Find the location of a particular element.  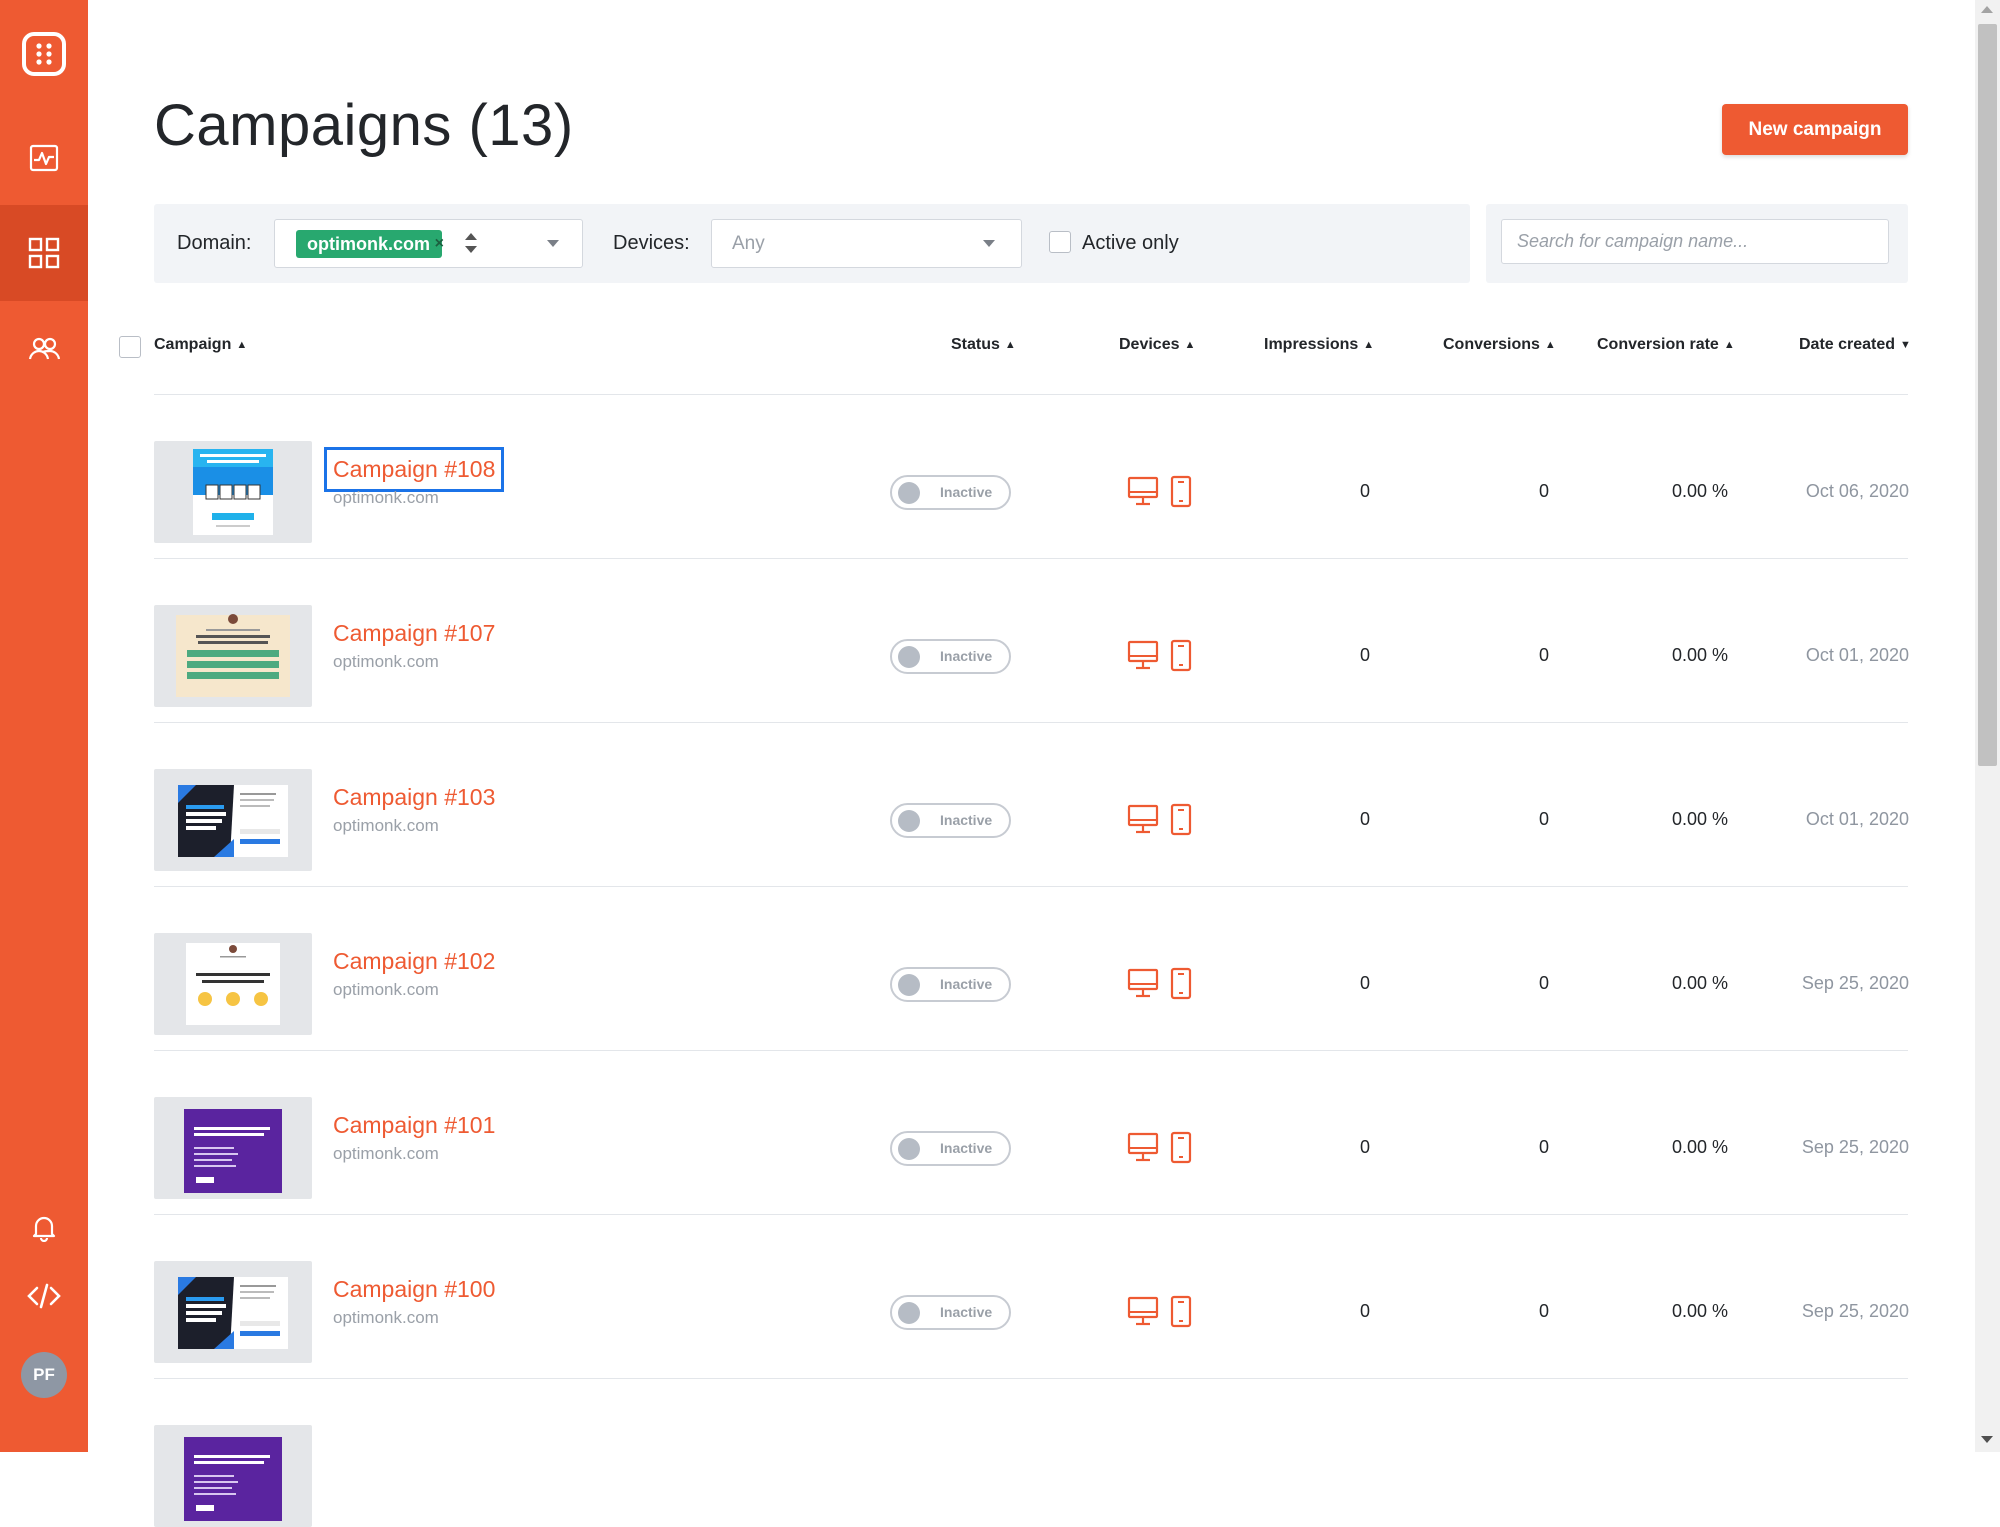

campaign-domain: optimonk.com is located at coordinates (386, 1317).